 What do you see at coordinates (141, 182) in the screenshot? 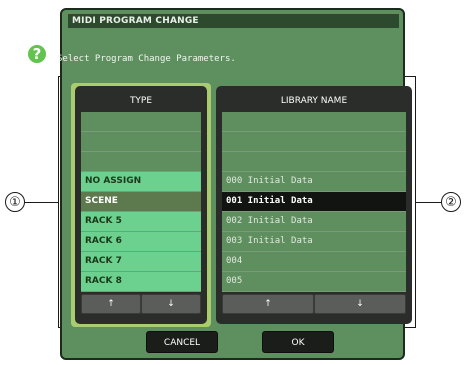
I see `type-list-item: NO ASSIGN` at bounding box center [141, 182].